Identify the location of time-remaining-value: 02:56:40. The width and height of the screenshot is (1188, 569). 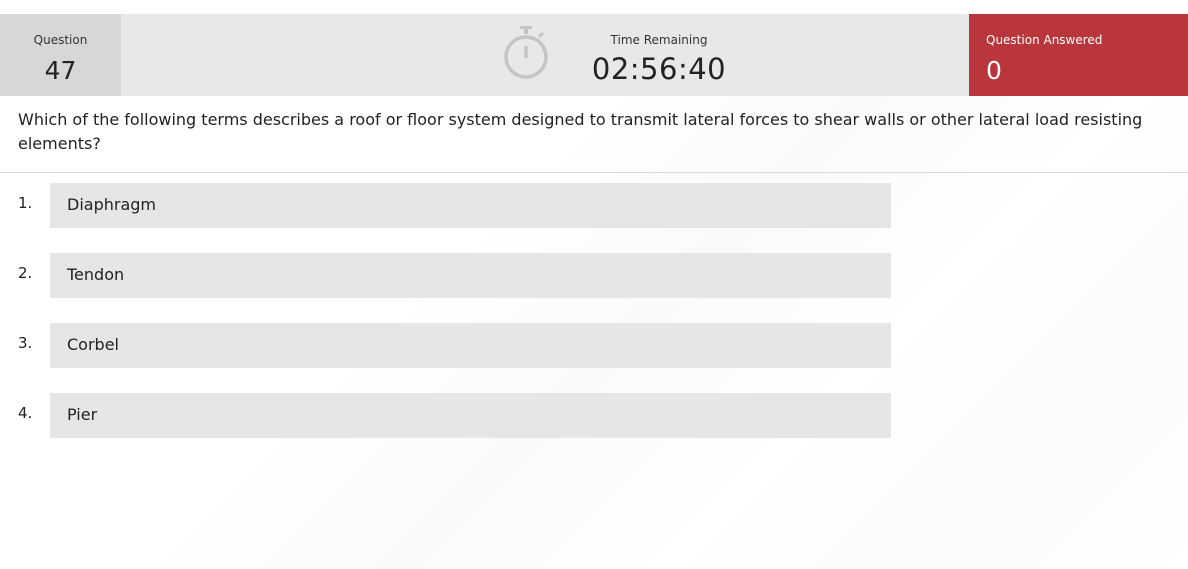
(659, 69).